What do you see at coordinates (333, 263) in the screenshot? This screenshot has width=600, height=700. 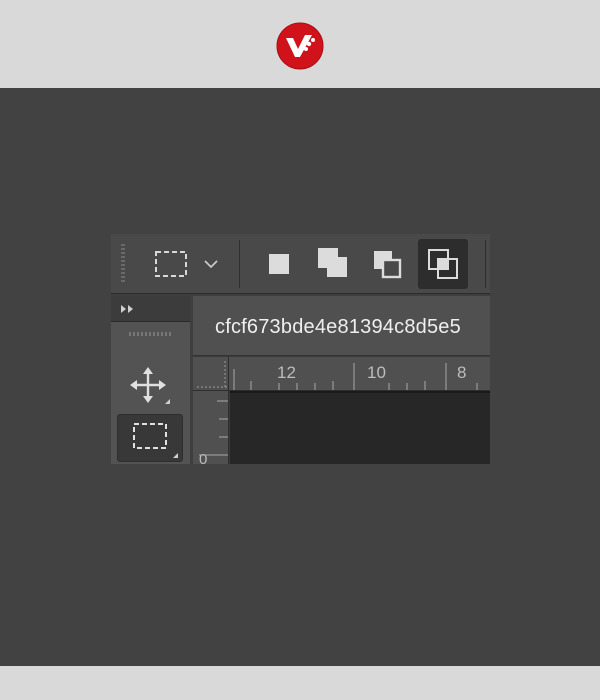 I see `add-to-selection-icon` at bounding box center [333, 263].